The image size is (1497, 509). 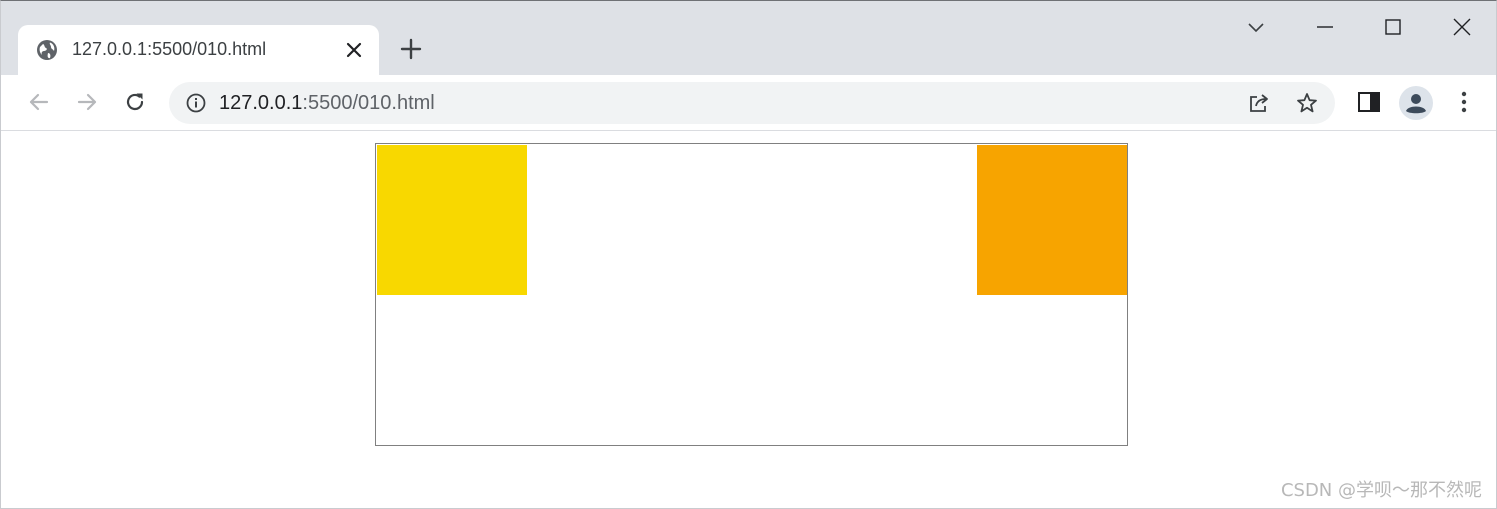 I want to click on arrow-left-icon, so click(x=39, y=102).